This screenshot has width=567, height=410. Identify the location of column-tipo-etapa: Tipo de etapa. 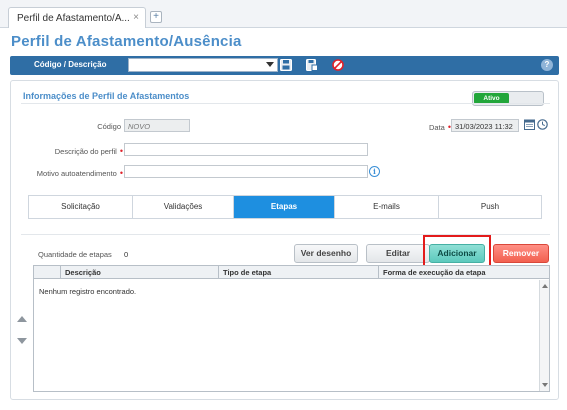
(298, 272).